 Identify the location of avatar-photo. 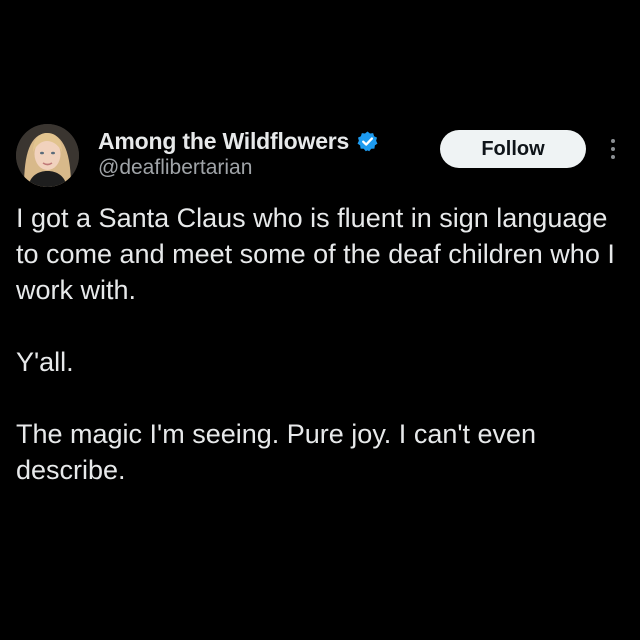
(47, 155).